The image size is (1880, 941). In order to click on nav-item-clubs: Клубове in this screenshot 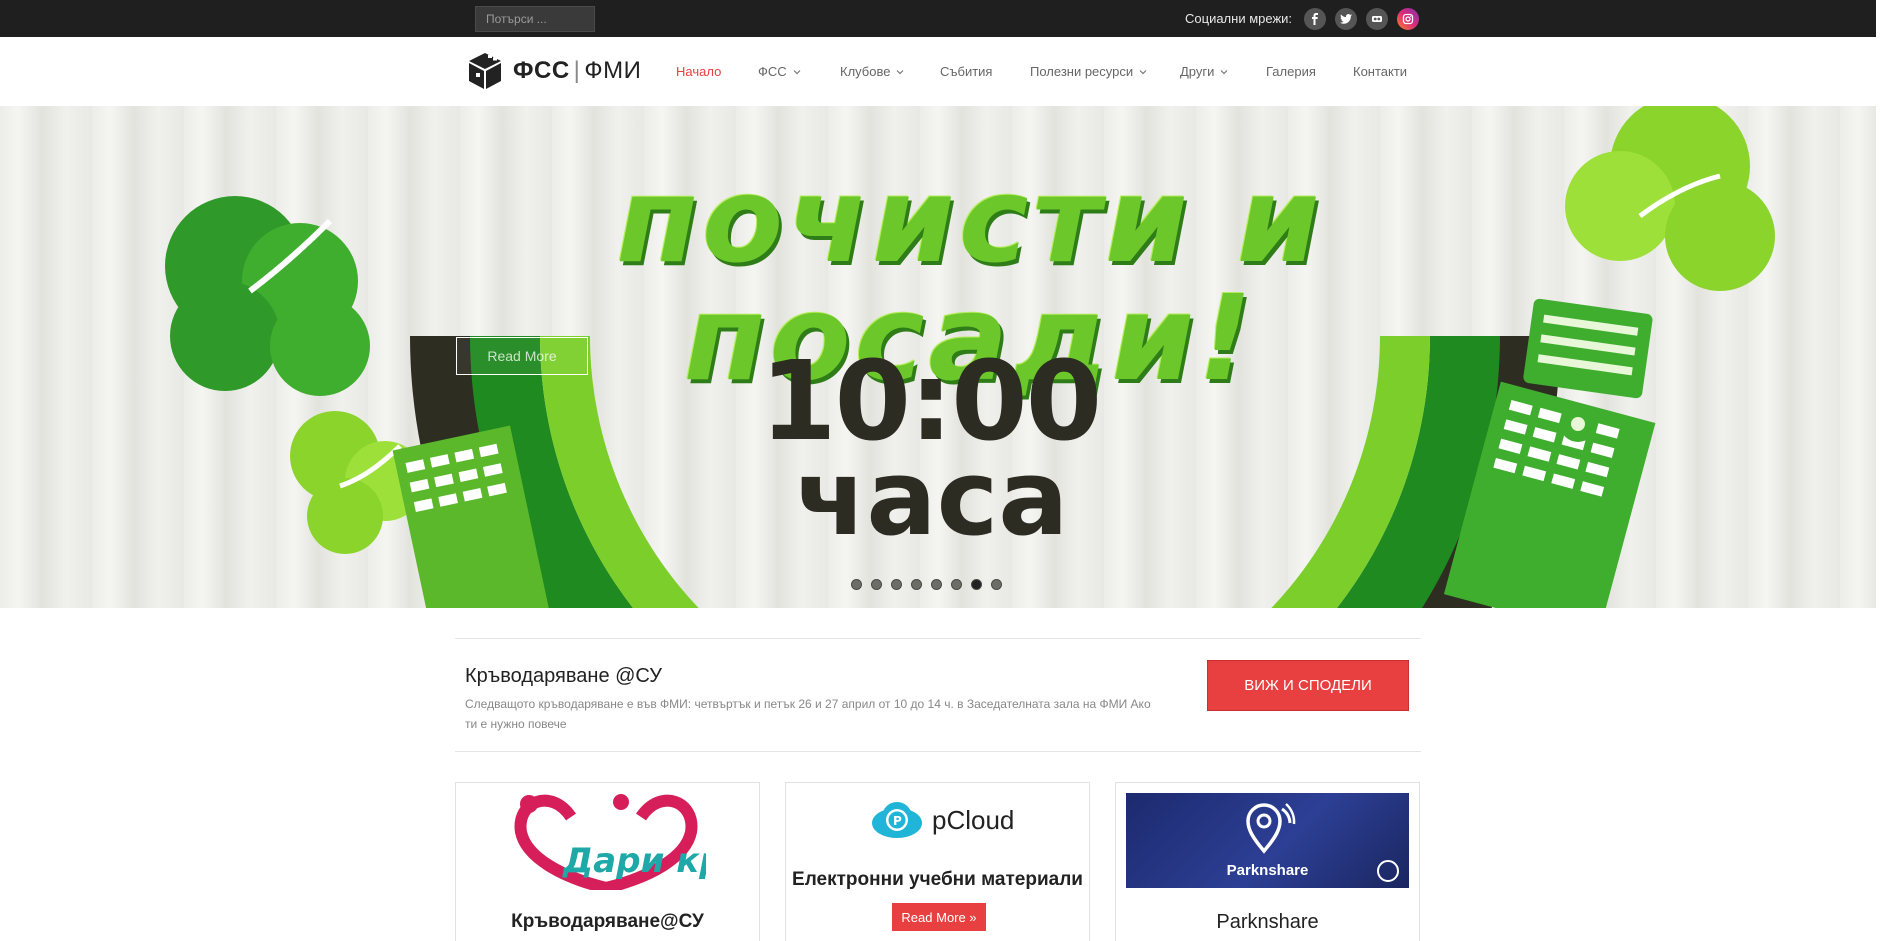, I will do `click(872, 71)`.